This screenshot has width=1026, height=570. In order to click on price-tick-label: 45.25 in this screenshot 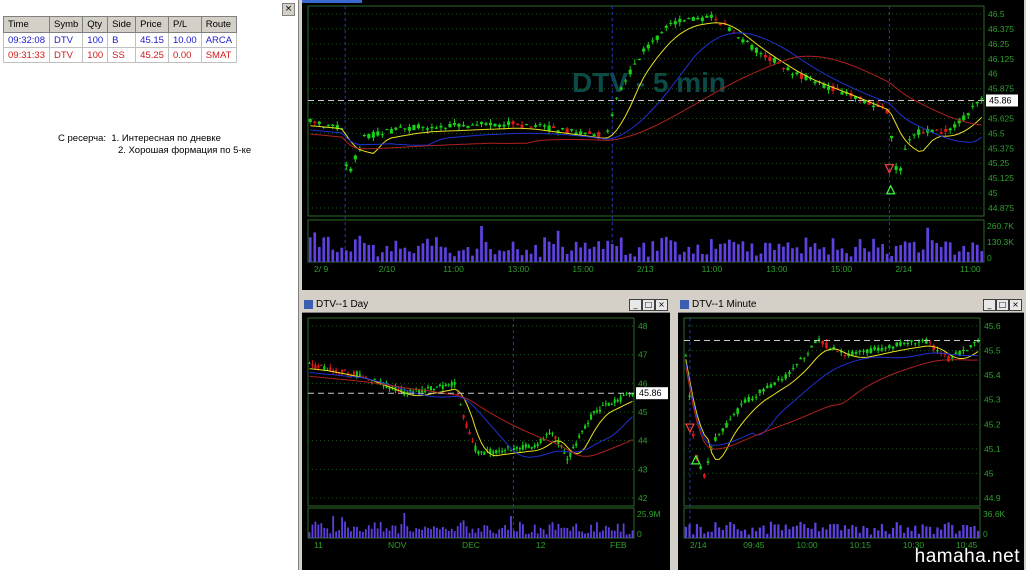, I will do `click(999, 163)`.